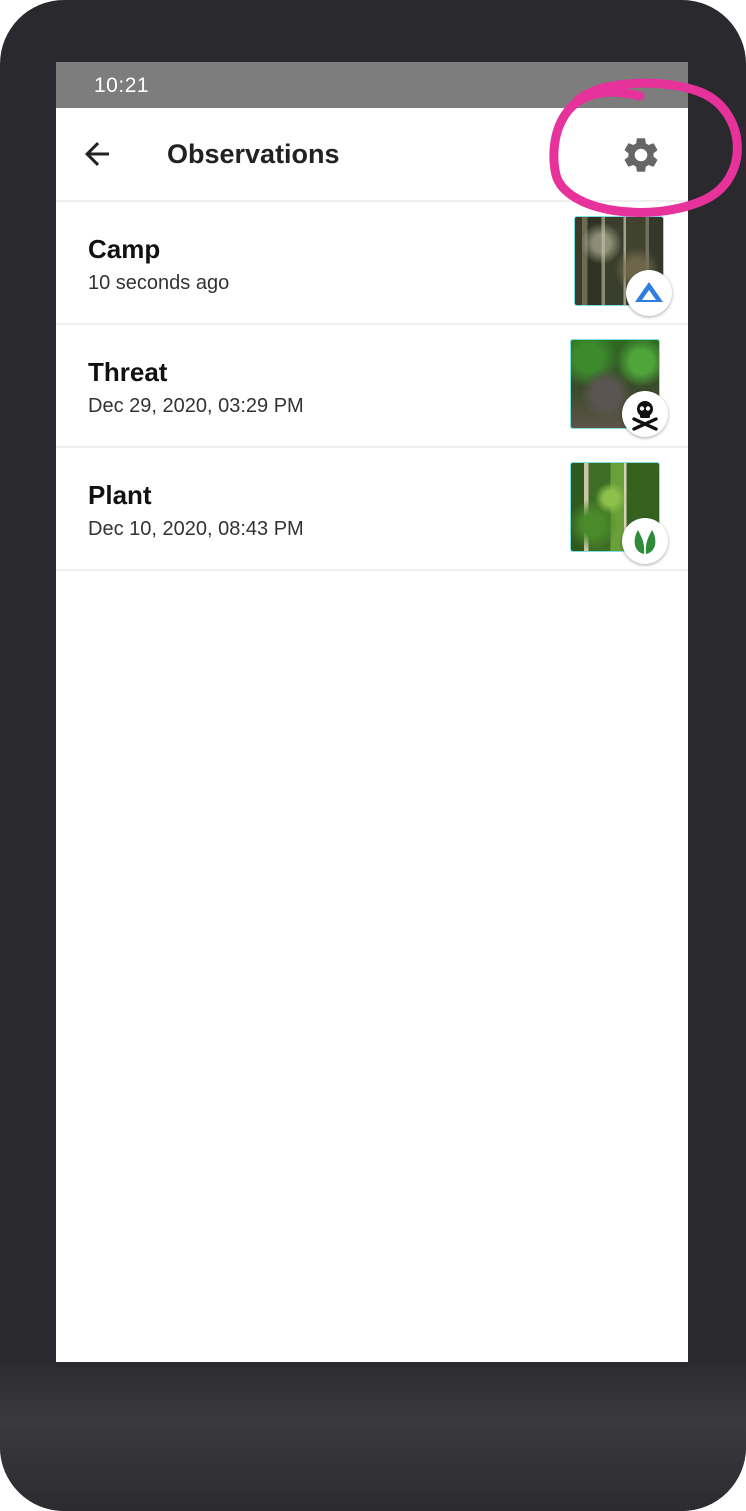 The width and height of the screenshot is (746, 1511). I want to click on skull-crossbones-icon, so click(645, 416).